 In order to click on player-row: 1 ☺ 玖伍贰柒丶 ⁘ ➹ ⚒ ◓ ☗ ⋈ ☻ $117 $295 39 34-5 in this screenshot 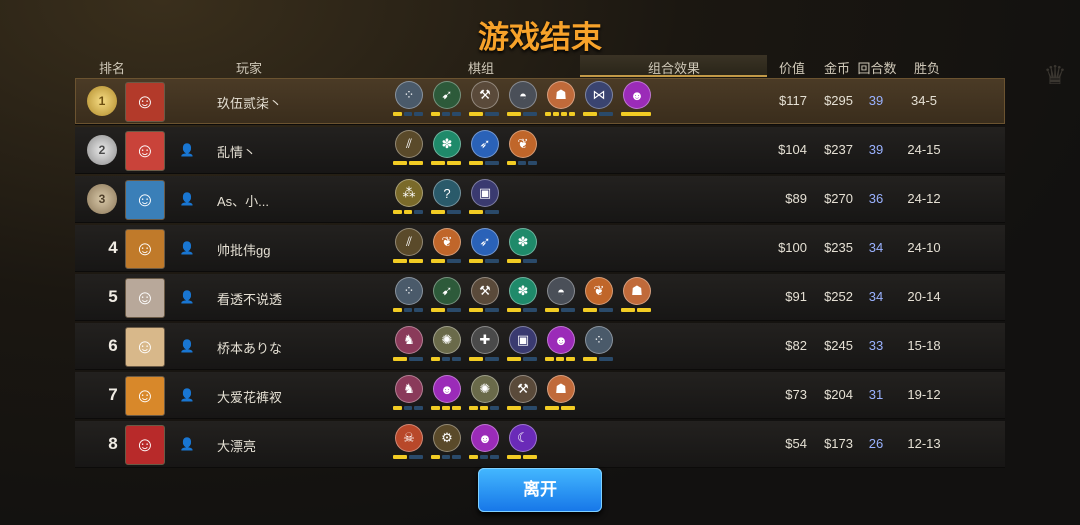, I will do `click(540, 101)`.